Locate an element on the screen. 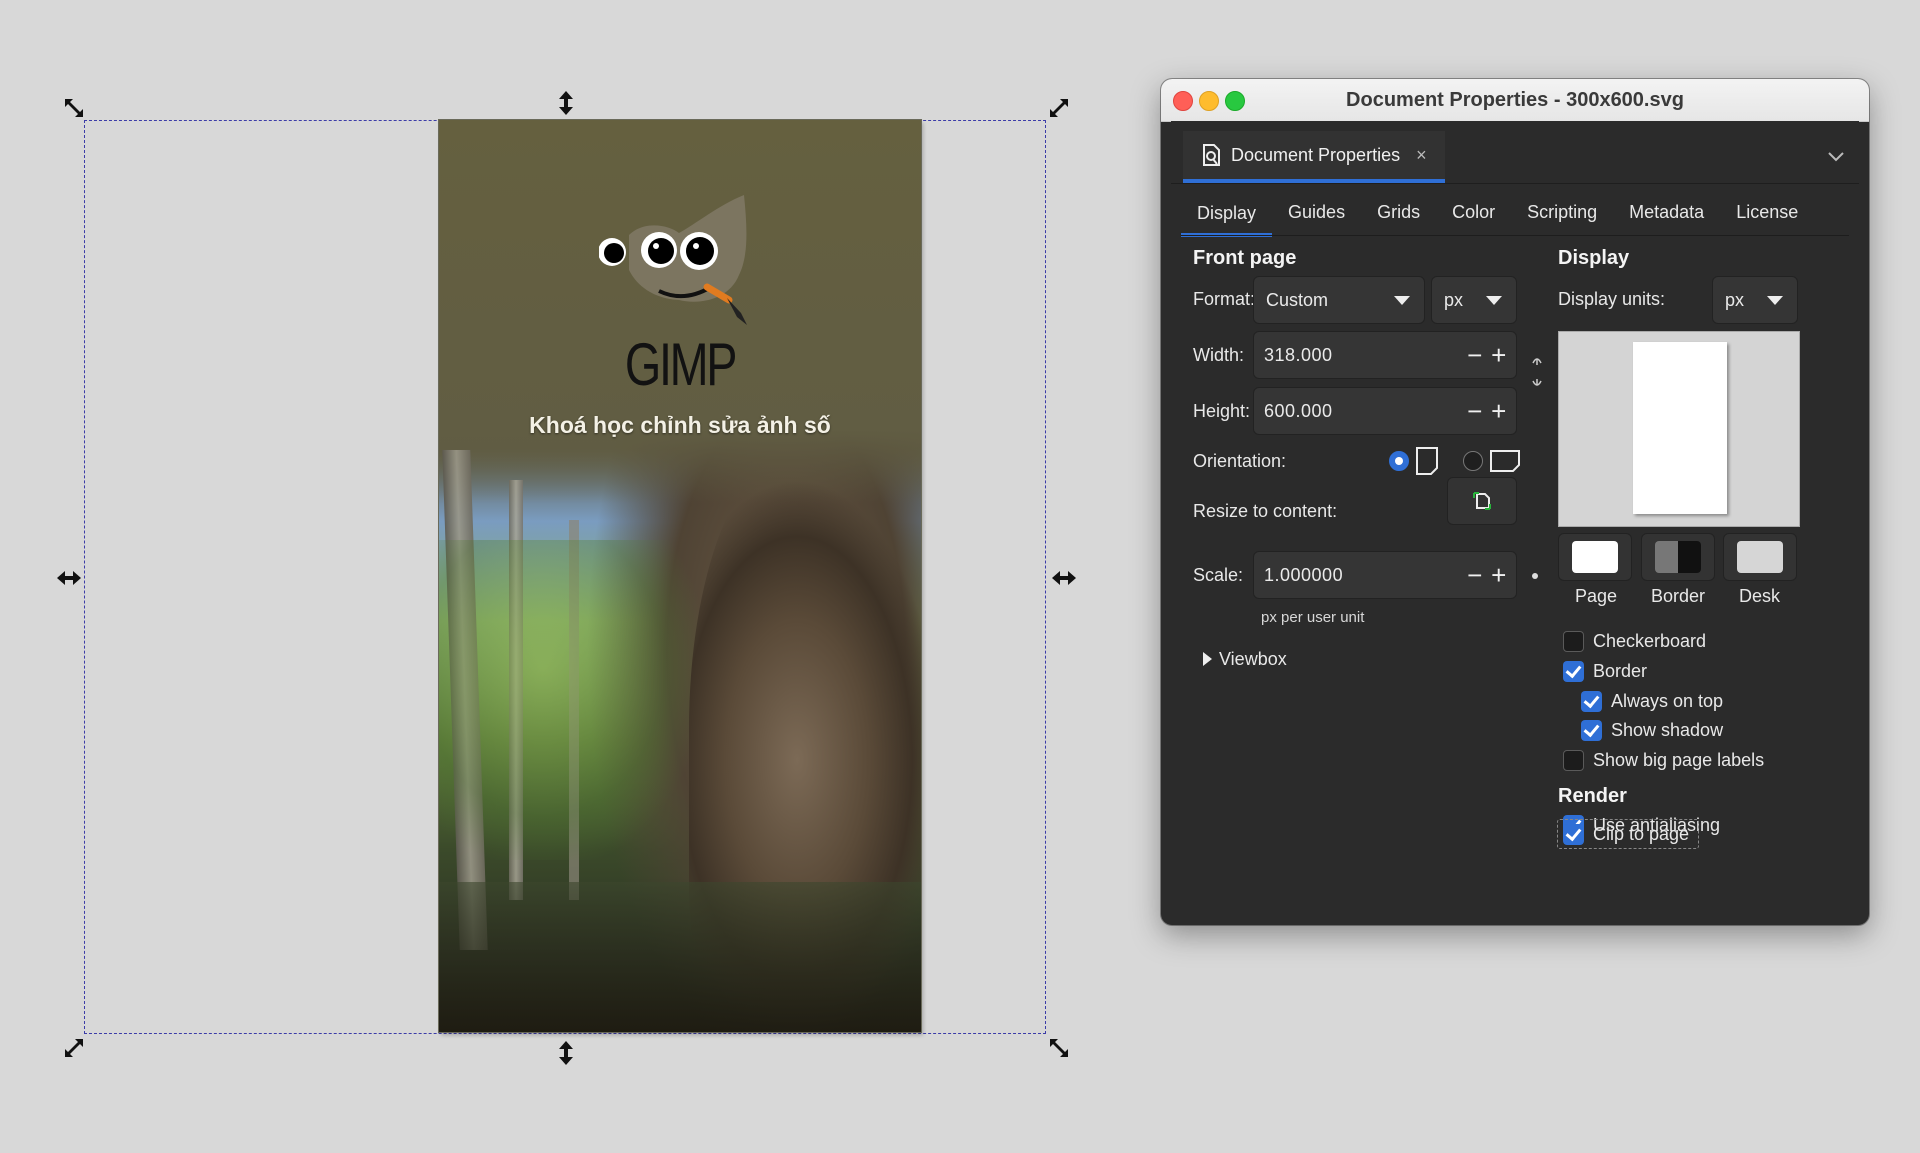 This screenshot has height=1153, width=1920. scale-handle-top-right is located at coordinates (1059, 108).